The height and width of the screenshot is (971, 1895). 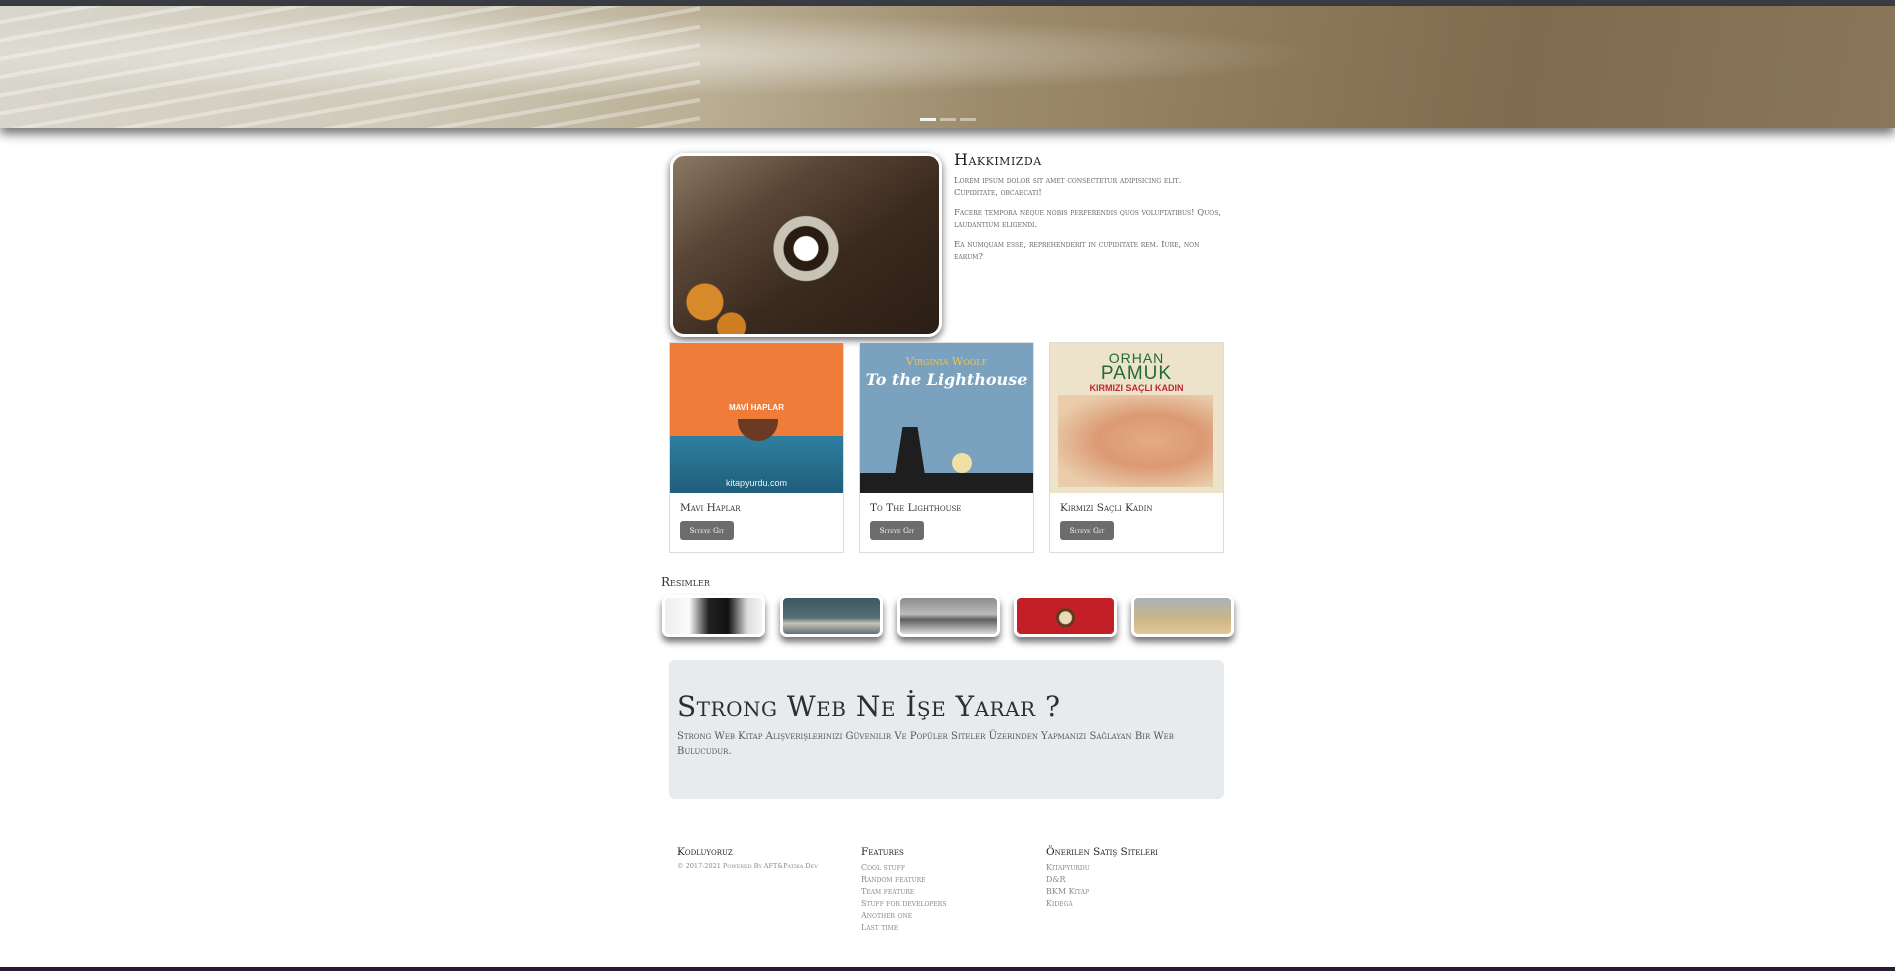 I want to click on cover-title: To the Lighthouse, so click(x=946, y=379).